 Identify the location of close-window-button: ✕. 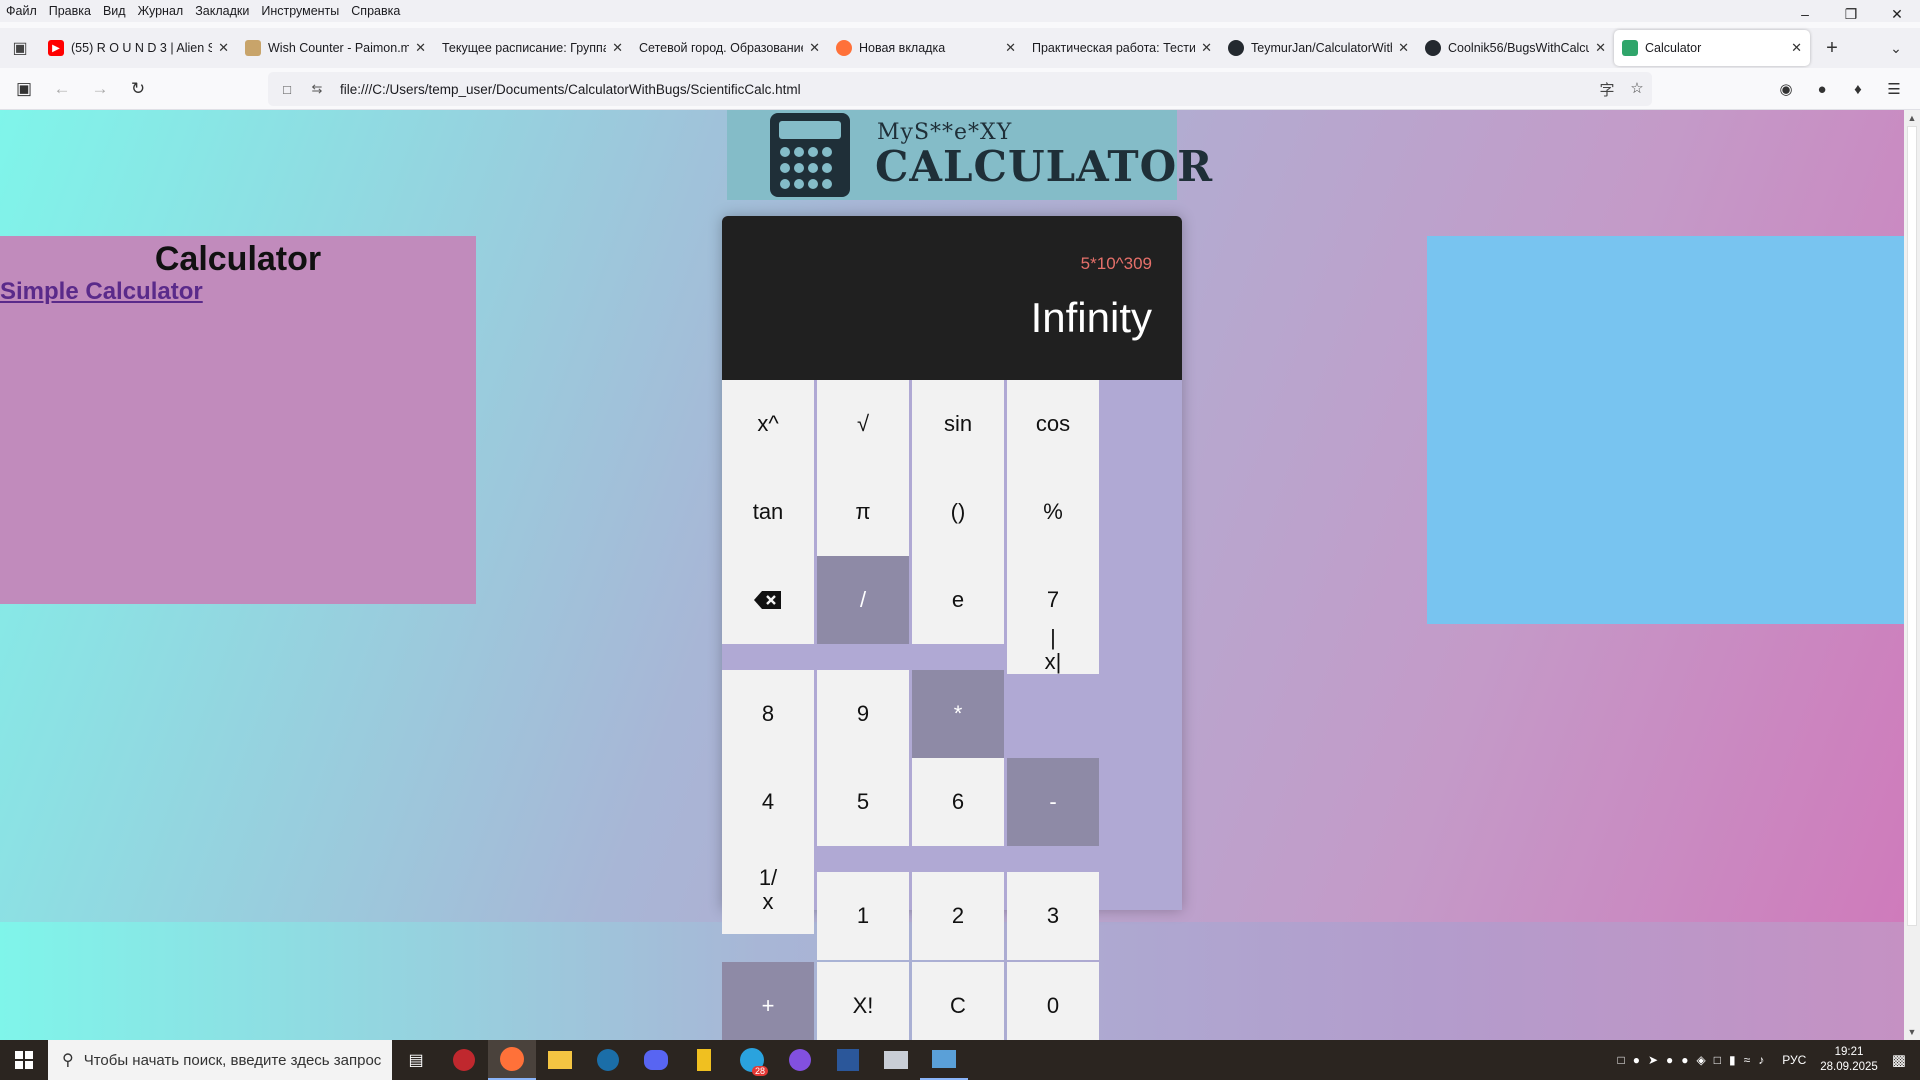
(1897, 14).